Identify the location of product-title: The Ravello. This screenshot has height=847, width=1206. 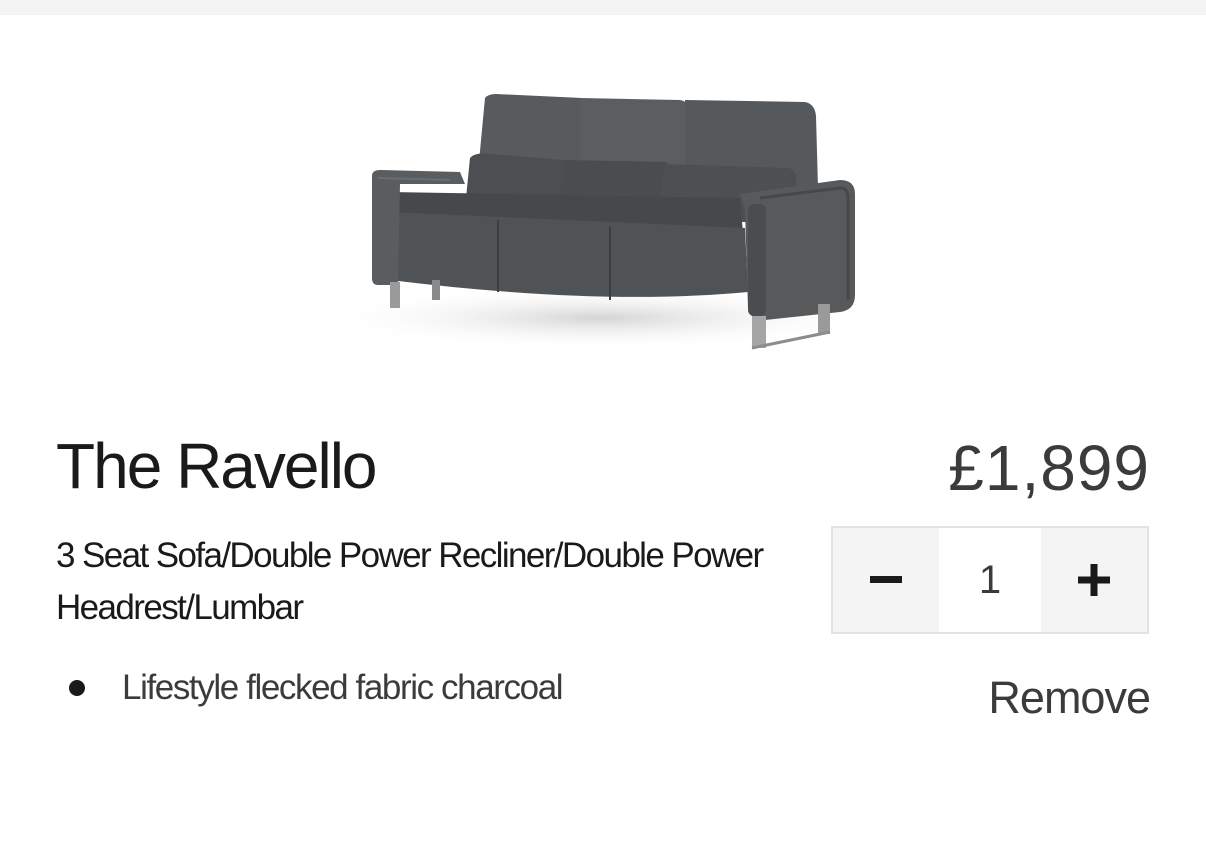
(216, 466).